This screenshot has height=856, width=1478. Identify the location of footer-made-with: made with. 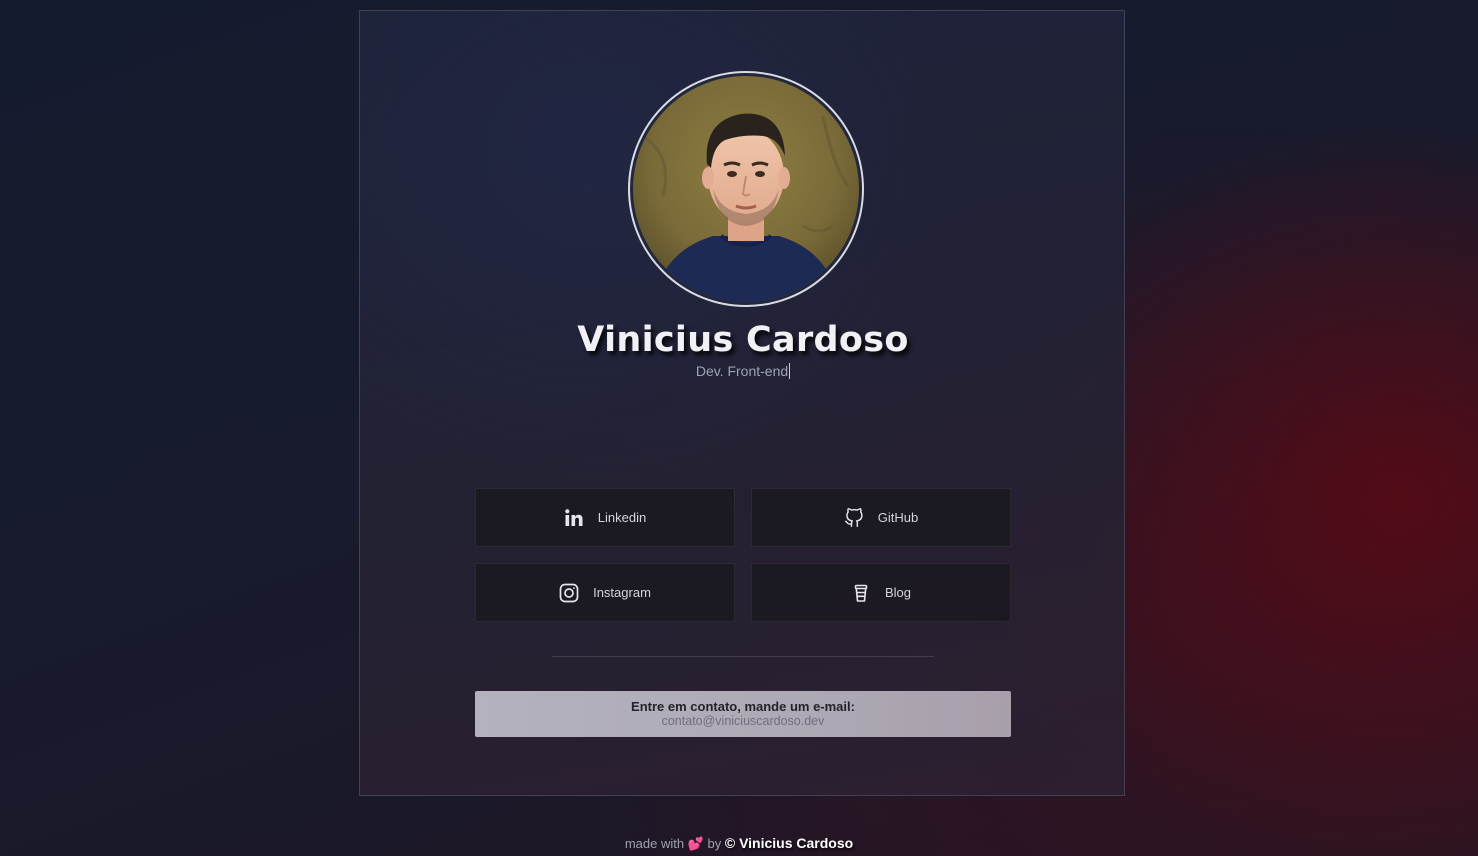
(654, 843).